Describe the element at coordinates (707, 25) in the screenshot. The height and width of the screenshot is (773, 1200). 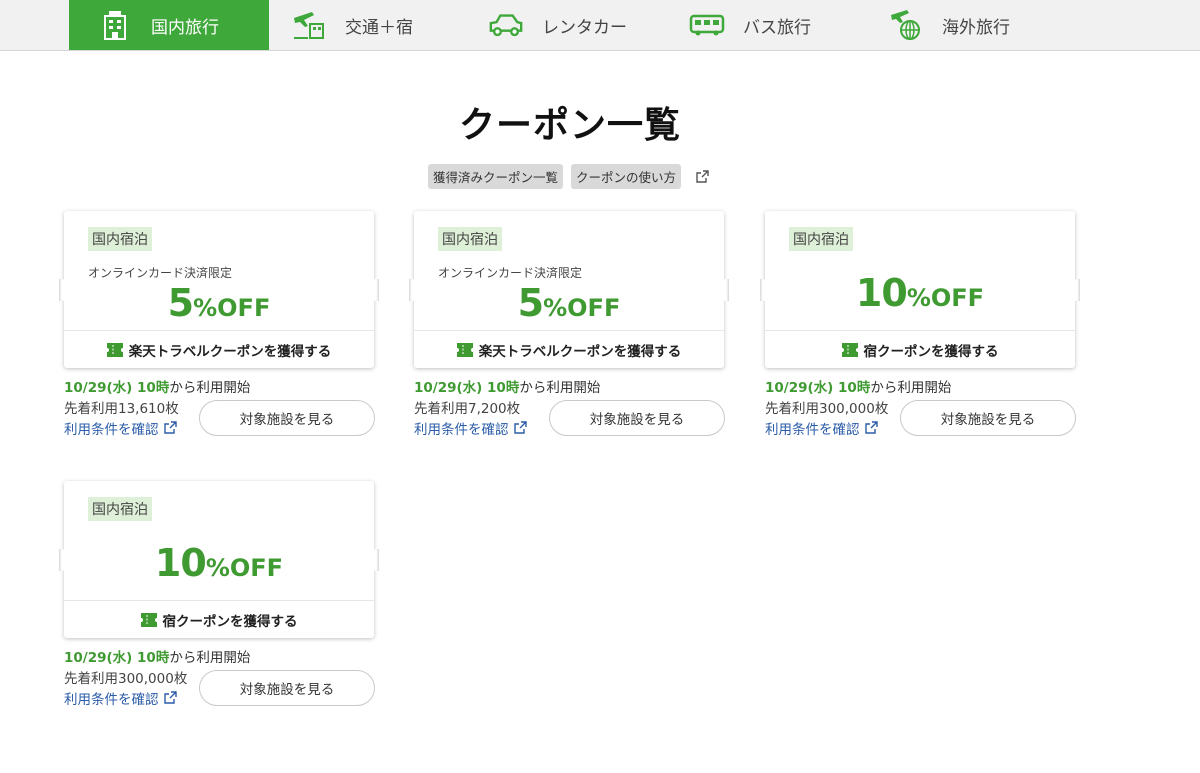
I see `bus-icon` at that location.